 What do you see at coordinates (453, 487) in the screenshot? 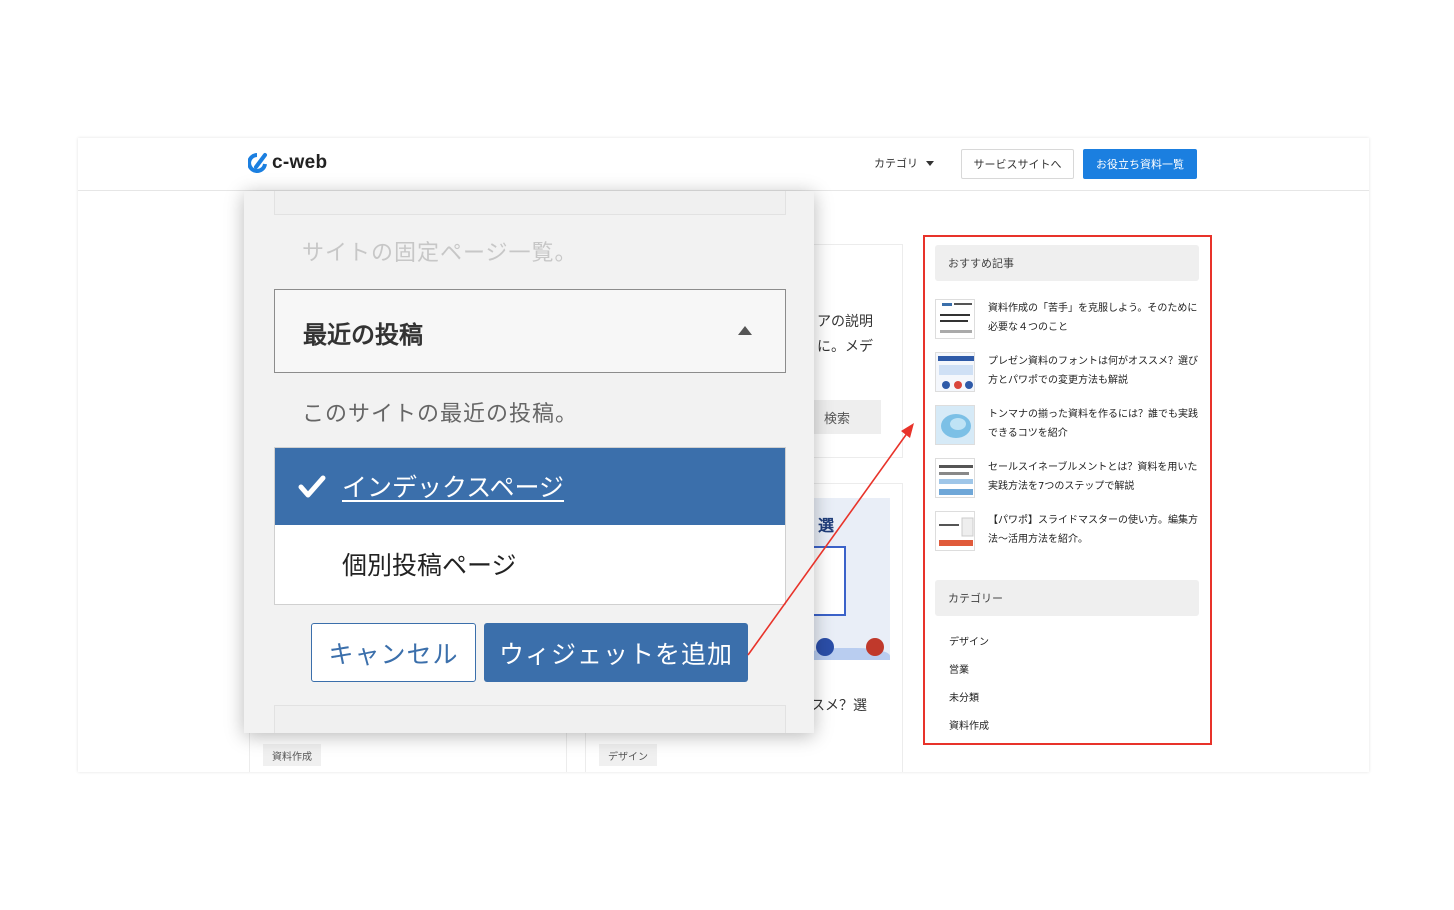
I see `option-index-page-label: インデックスページ` at bounding box center [453, 487].